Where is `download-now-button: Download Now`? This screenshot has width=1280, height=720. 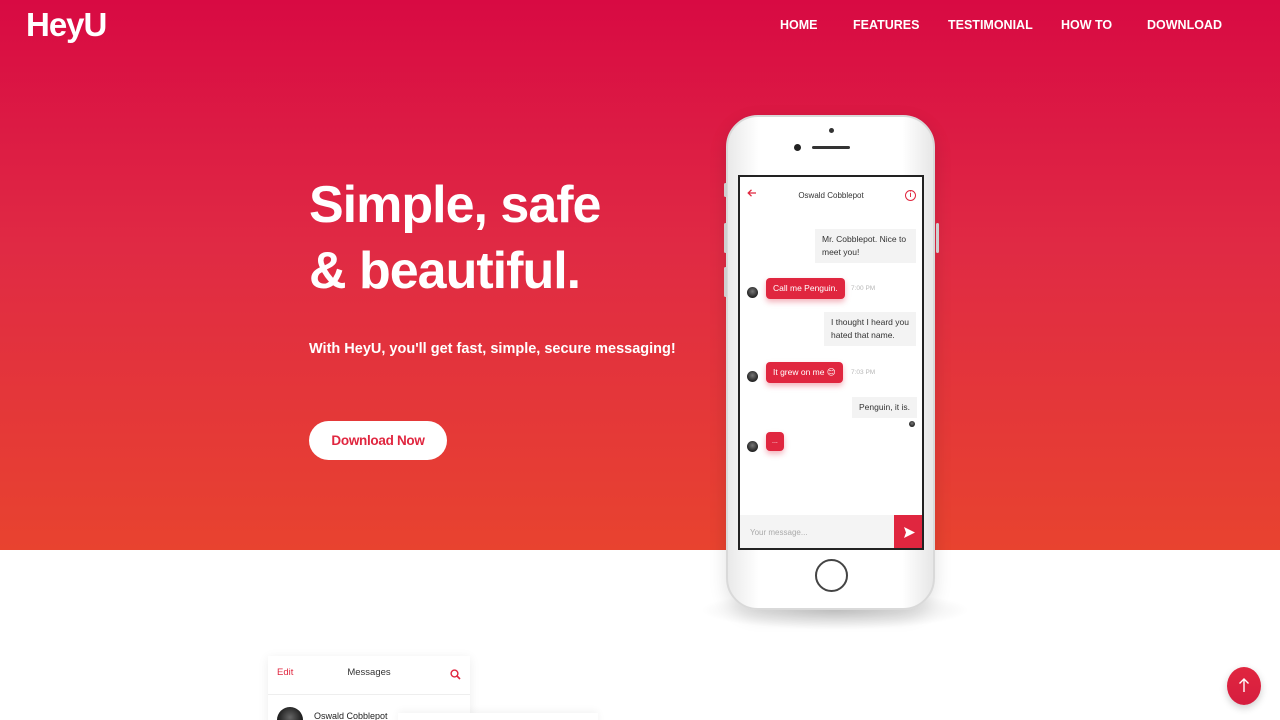 download-now-button: Download Now is located at coordinates (378, 440).